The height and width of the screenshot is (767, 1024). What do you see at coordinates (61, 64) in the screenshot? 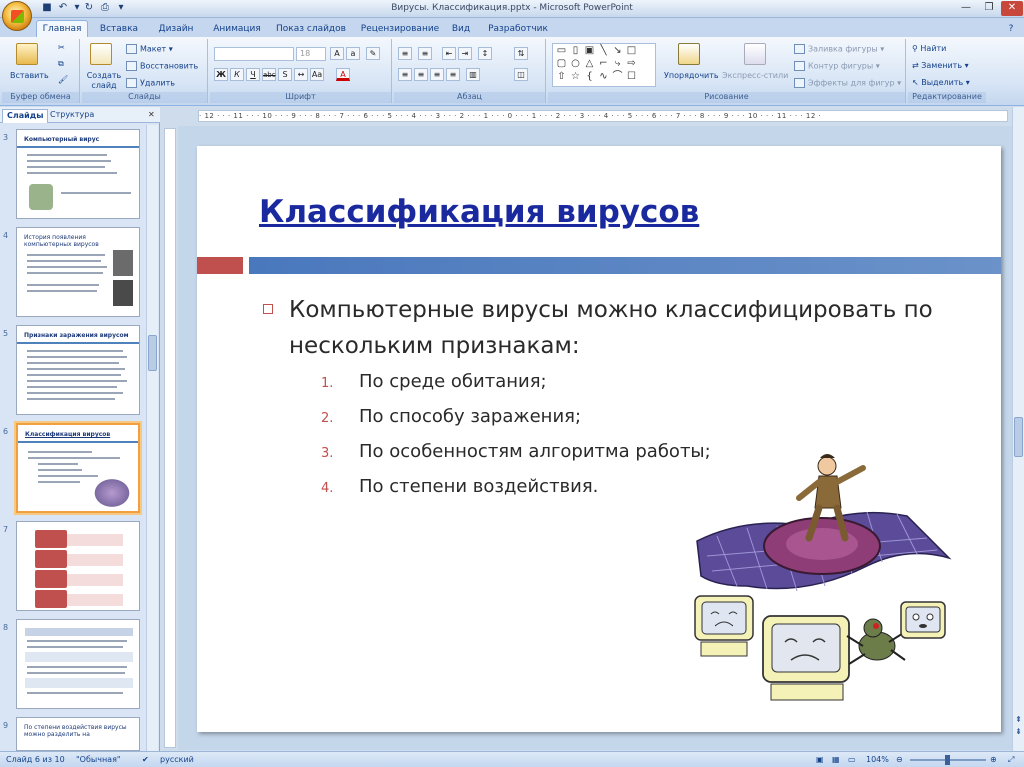
I see `copy-icon: ⧉` at bounding box center [61, 64].